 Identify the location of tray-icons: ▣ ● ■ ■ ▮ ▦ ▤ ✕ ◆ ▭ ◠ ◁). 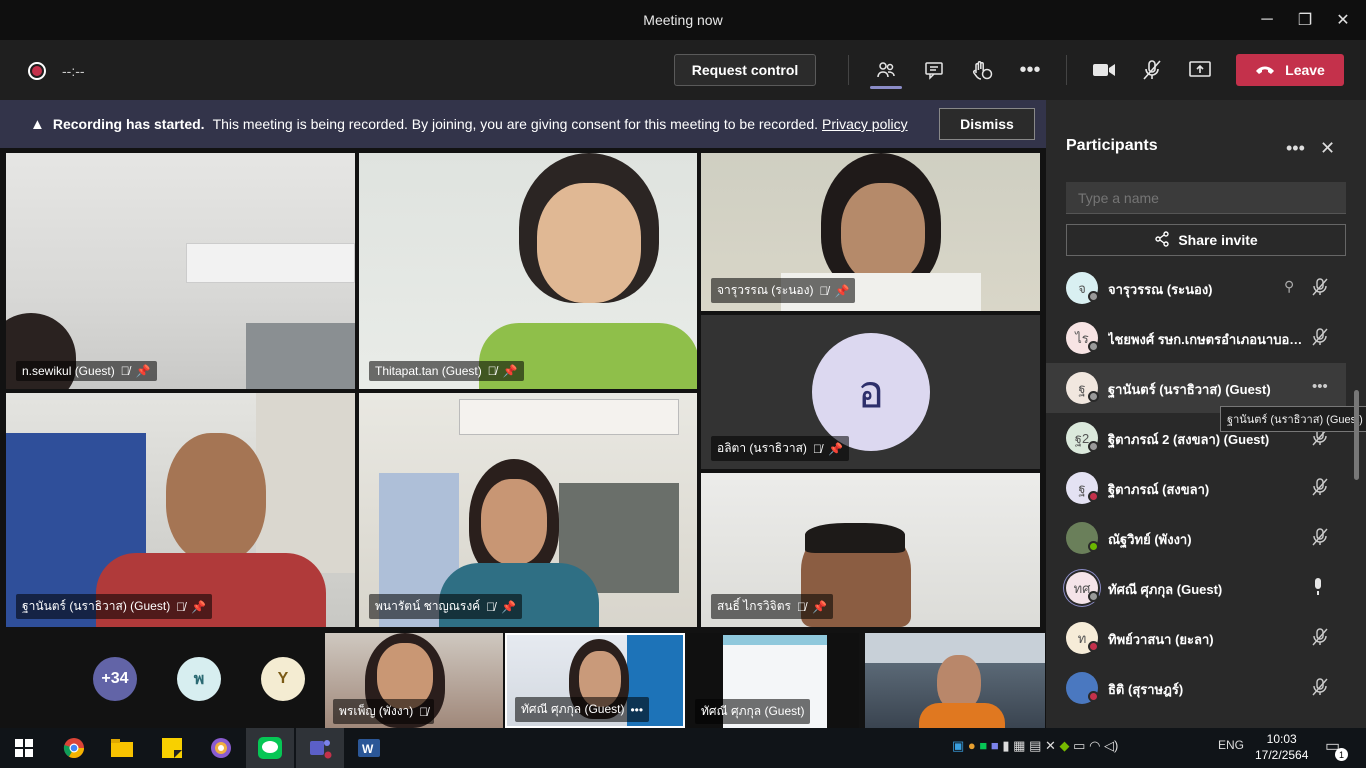
(1035, 746).